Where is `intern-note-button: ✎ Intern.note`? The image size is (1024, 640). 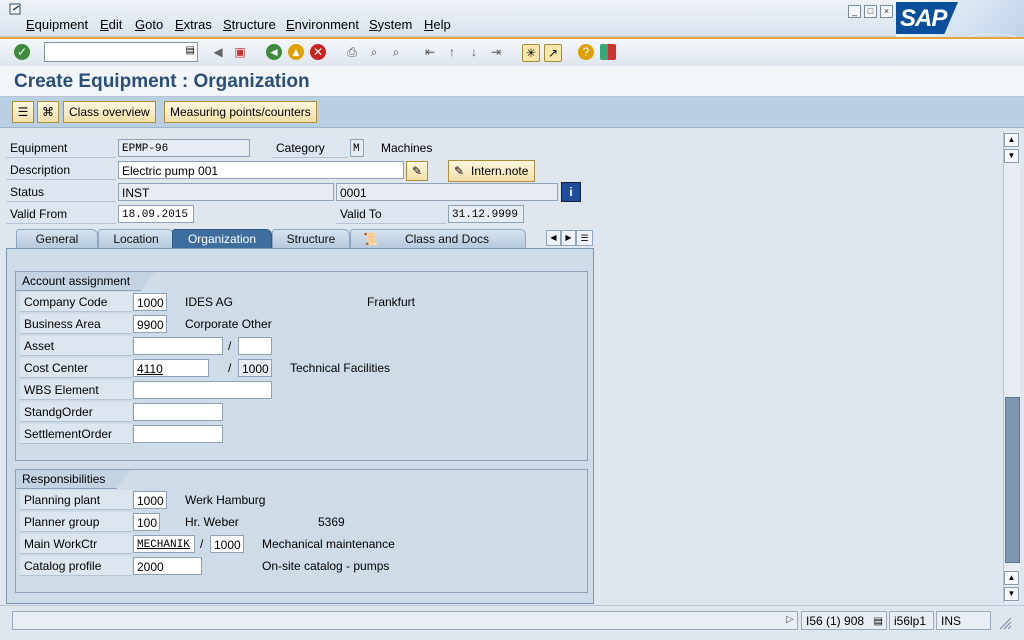
intern-note-button: ✎ Intern.note is located at coordinates (492, 171).